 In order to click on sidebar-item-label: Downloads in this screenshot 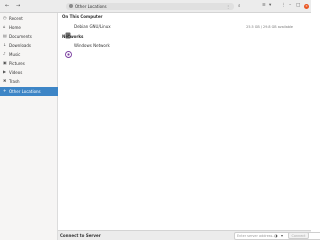, I will do `click(20, 45)`.